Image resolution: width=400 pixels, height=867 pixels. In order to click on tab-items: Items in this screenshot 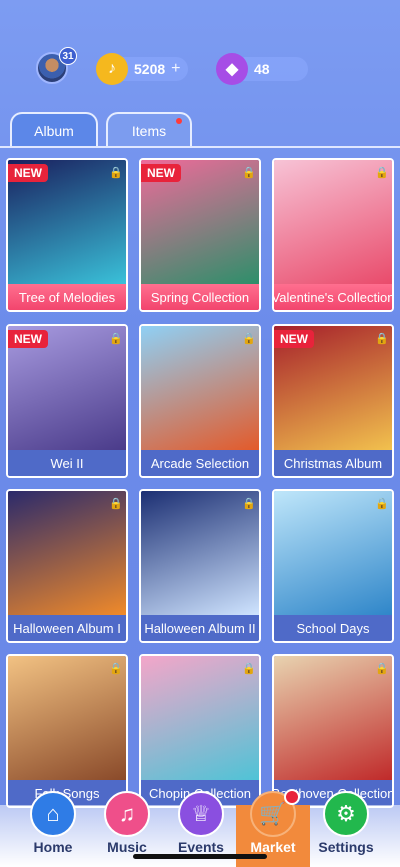, I will do `click(149, 130)`.